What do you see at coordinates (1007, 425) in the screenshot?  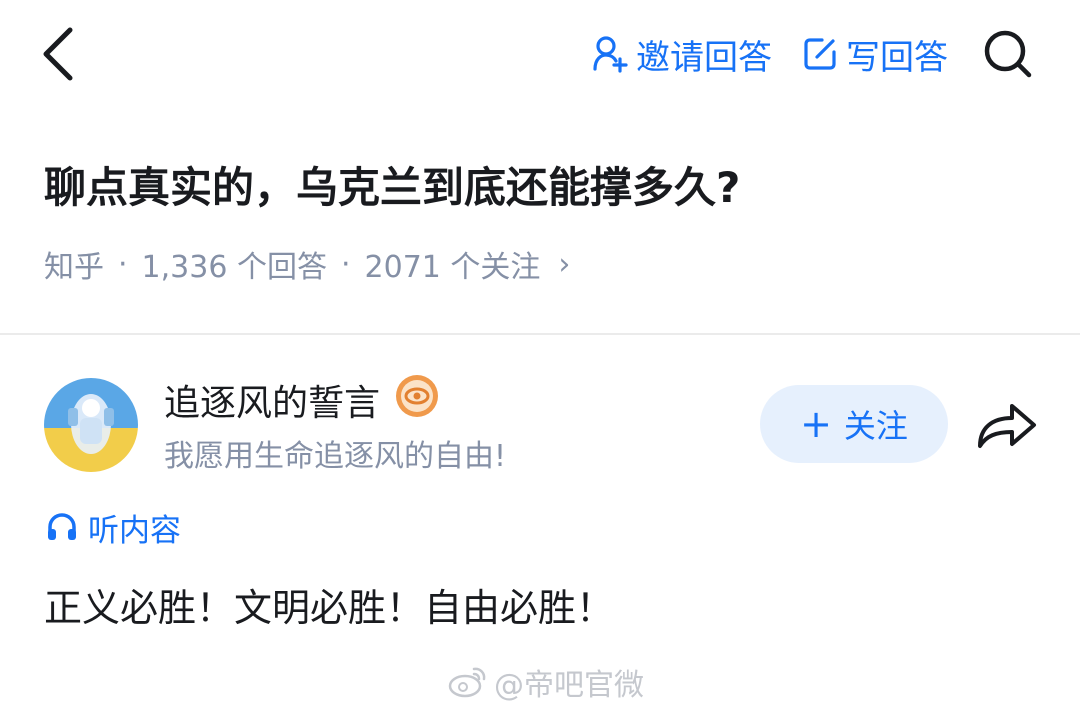 I see `share-arrow-icon` at bounding box center [1007, 425].